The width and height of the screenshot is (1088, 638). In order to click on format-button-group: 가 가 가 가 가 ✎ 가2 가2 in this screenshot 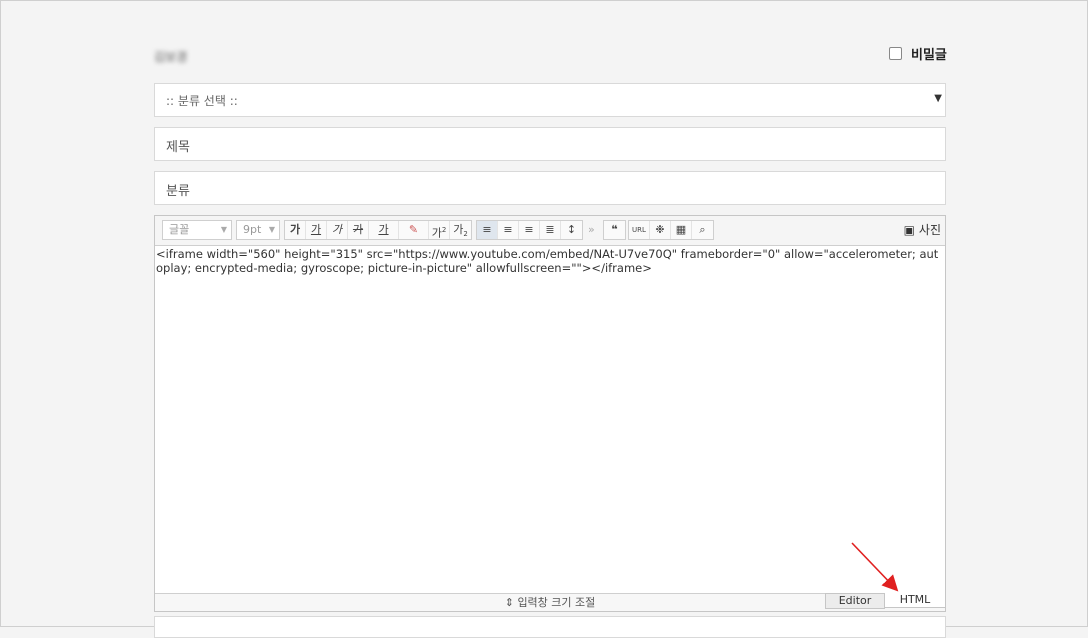, I will do `click(378, 230)`.